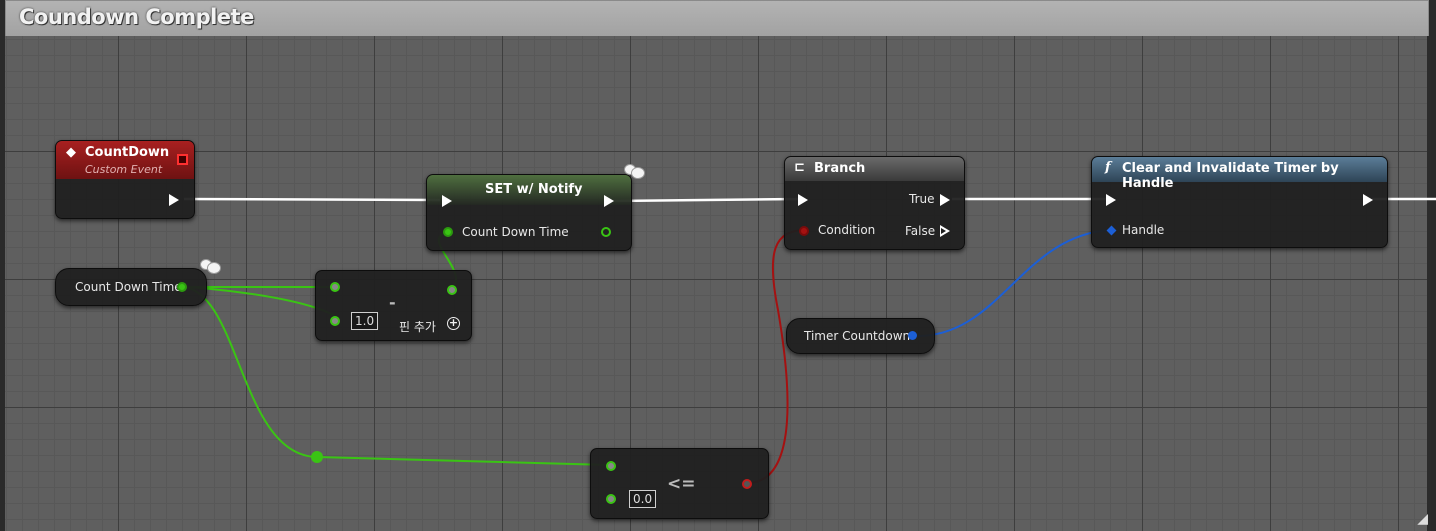 Image resolution: width=1436 pixels, height=531 pixels. What do you see at coordinates (1230, 176) in the screenshot?
I see `node-title: Clear and Invalidate Timer by Handle` at bounding box center [1230, 176].